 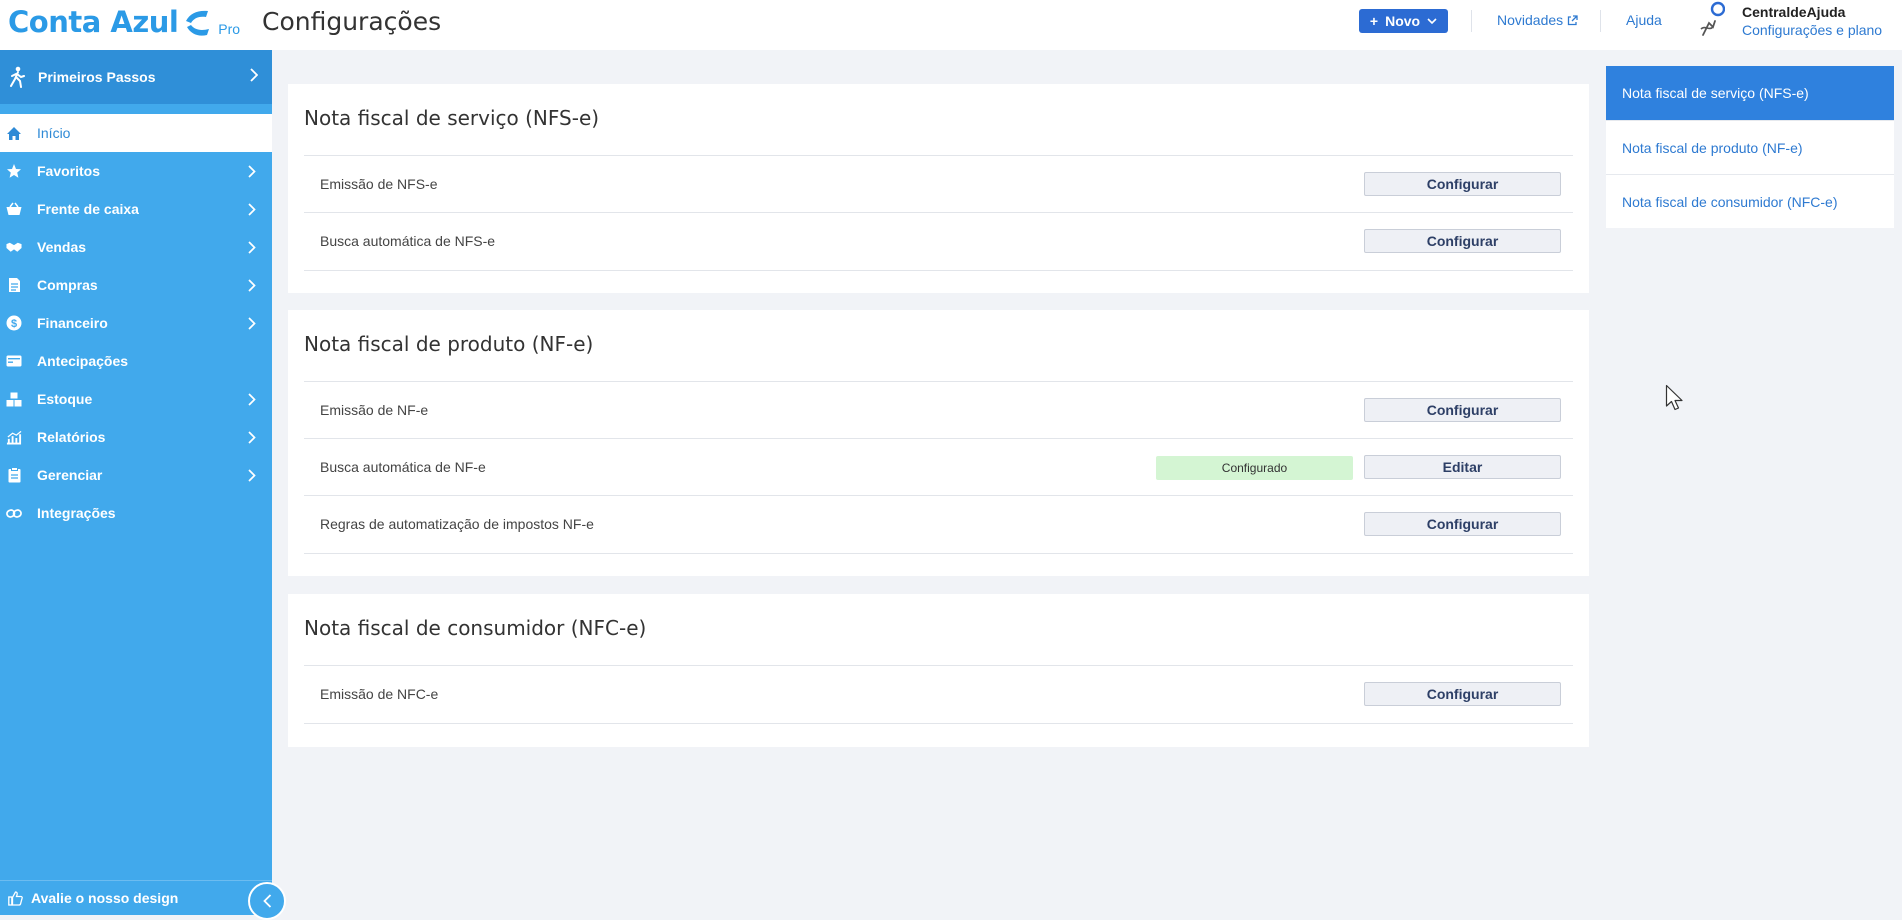 I want to click on sidebar-item-vendas: Vendas, so click(x=136, y=247).